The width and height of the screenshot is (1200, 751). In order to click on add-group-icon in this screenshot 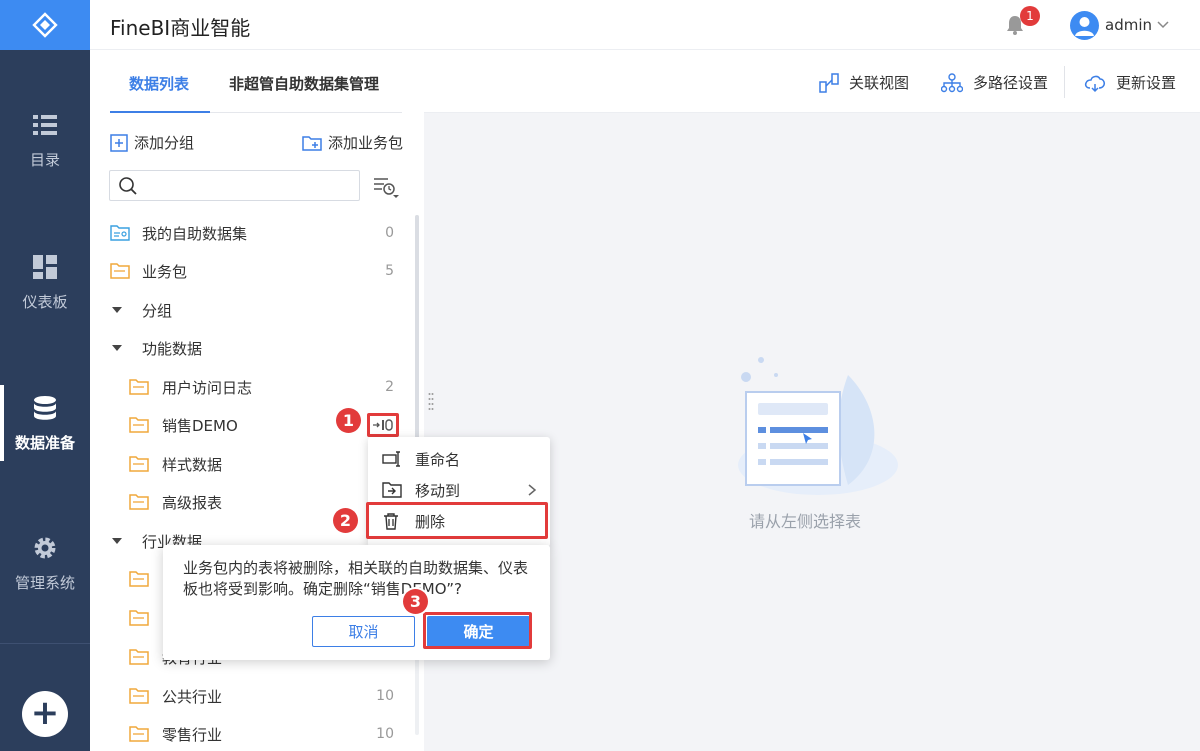, I will do `click(119, 142)`.